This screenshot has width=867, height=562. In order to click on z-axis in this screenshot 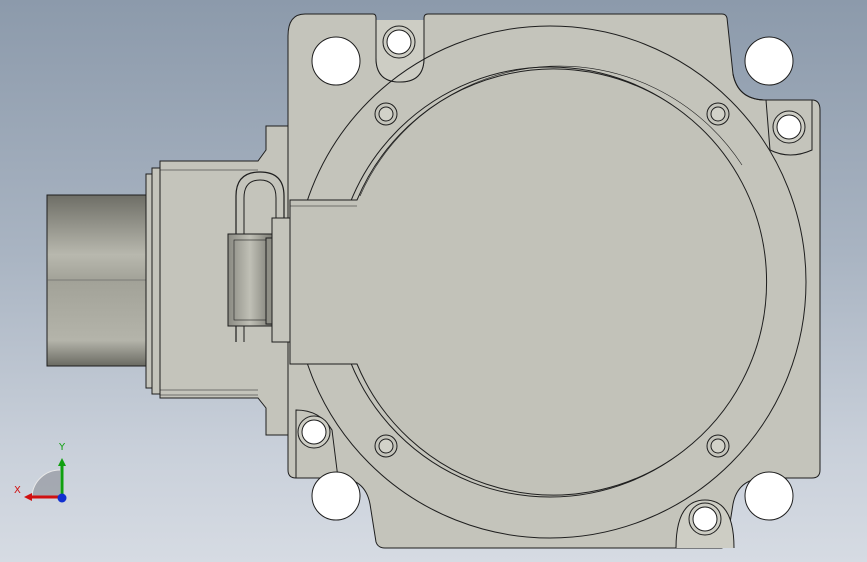, I will do `click(62, 498)`.